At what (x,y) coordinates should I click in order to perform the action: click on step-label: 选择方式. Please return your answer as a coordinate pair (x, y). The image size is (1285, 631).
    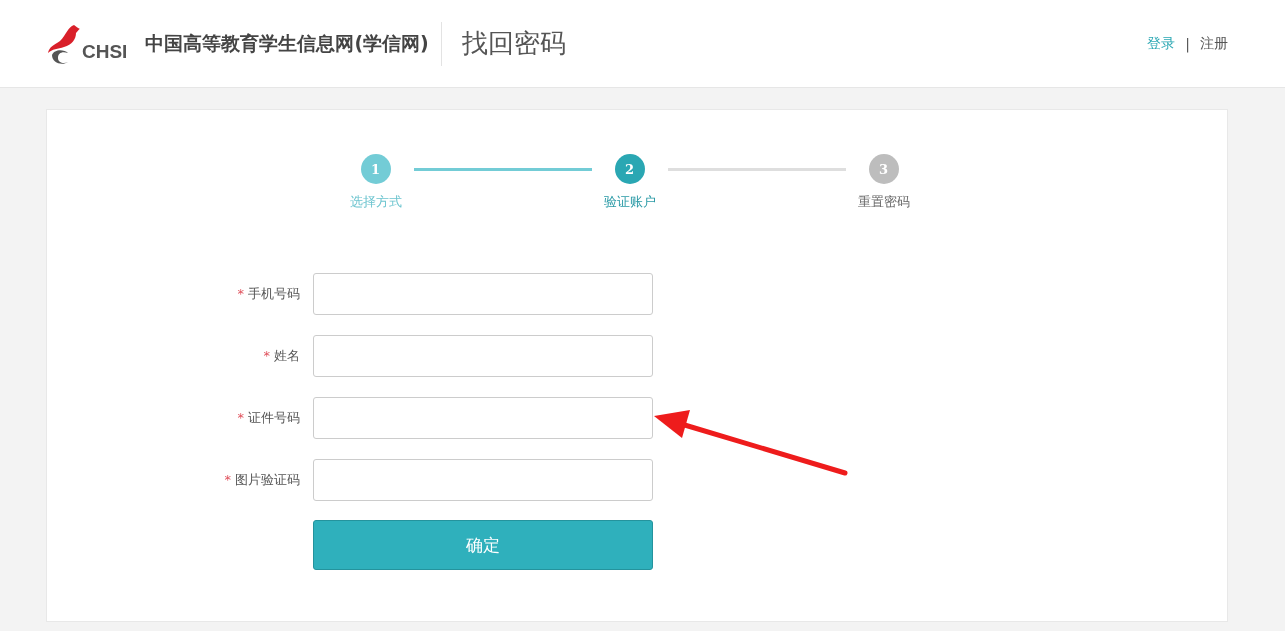
    Looking at the image, I should click on (375, 202).